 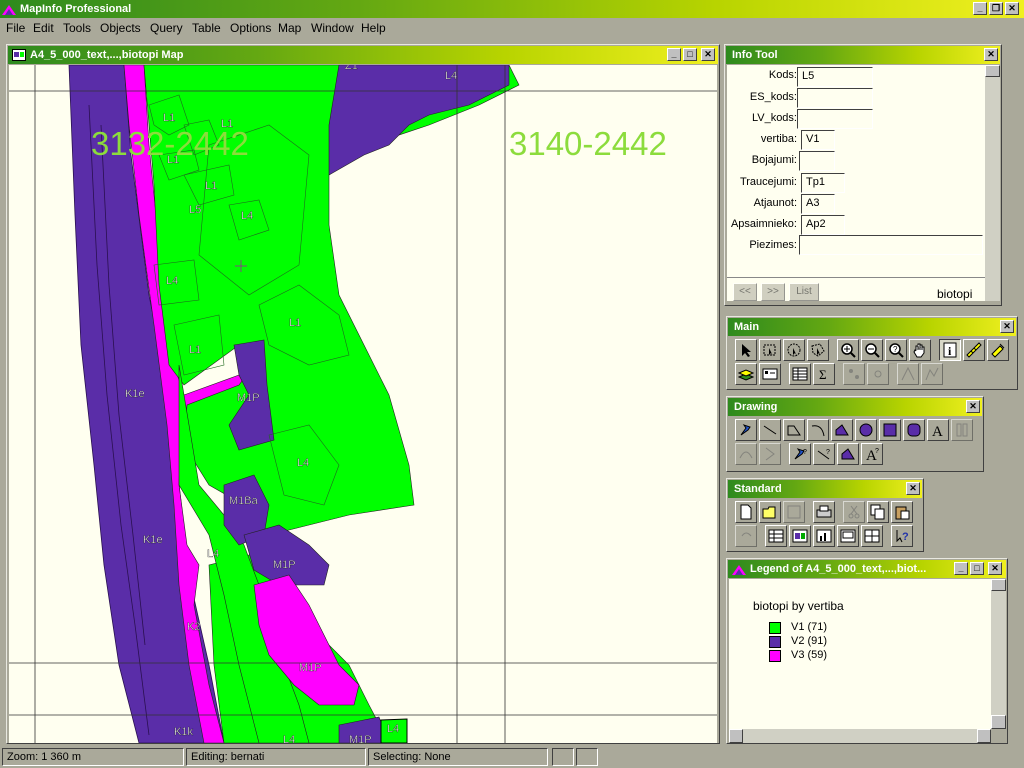 What do you see at coordinates (872, 454) in the screenshot?
I see `text-style-button: A?` at bounding box center [872, 454].